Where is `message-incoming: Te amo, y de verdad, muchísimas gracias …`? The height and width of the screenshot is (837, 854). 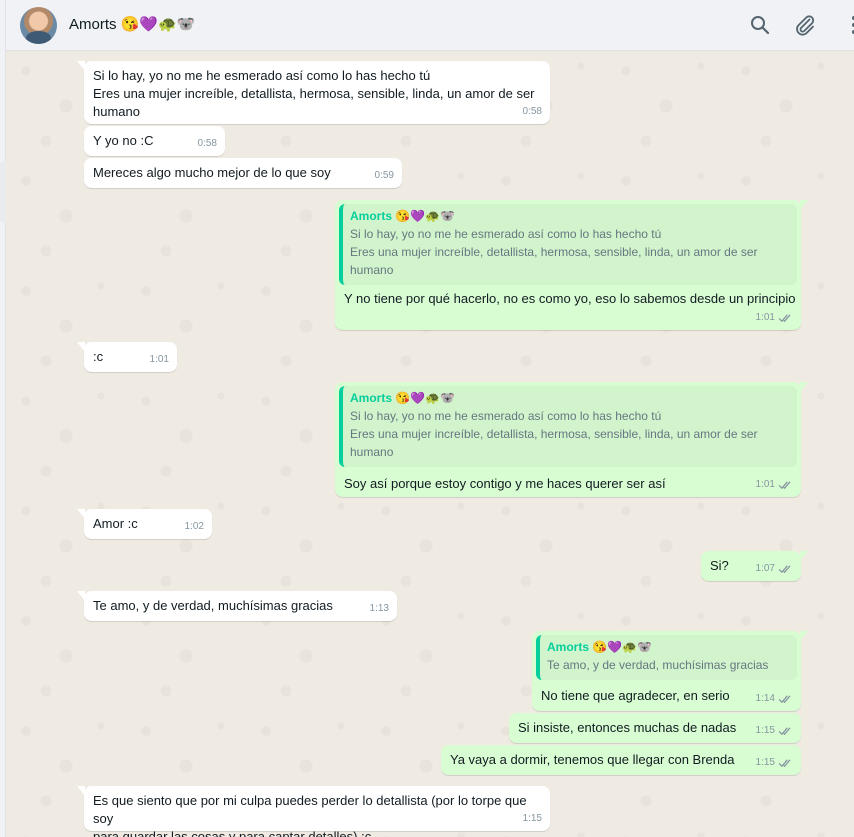
message-incoming: Te amo, y de verdad, muchísimas gracias … is located at coordinates (237, 606).